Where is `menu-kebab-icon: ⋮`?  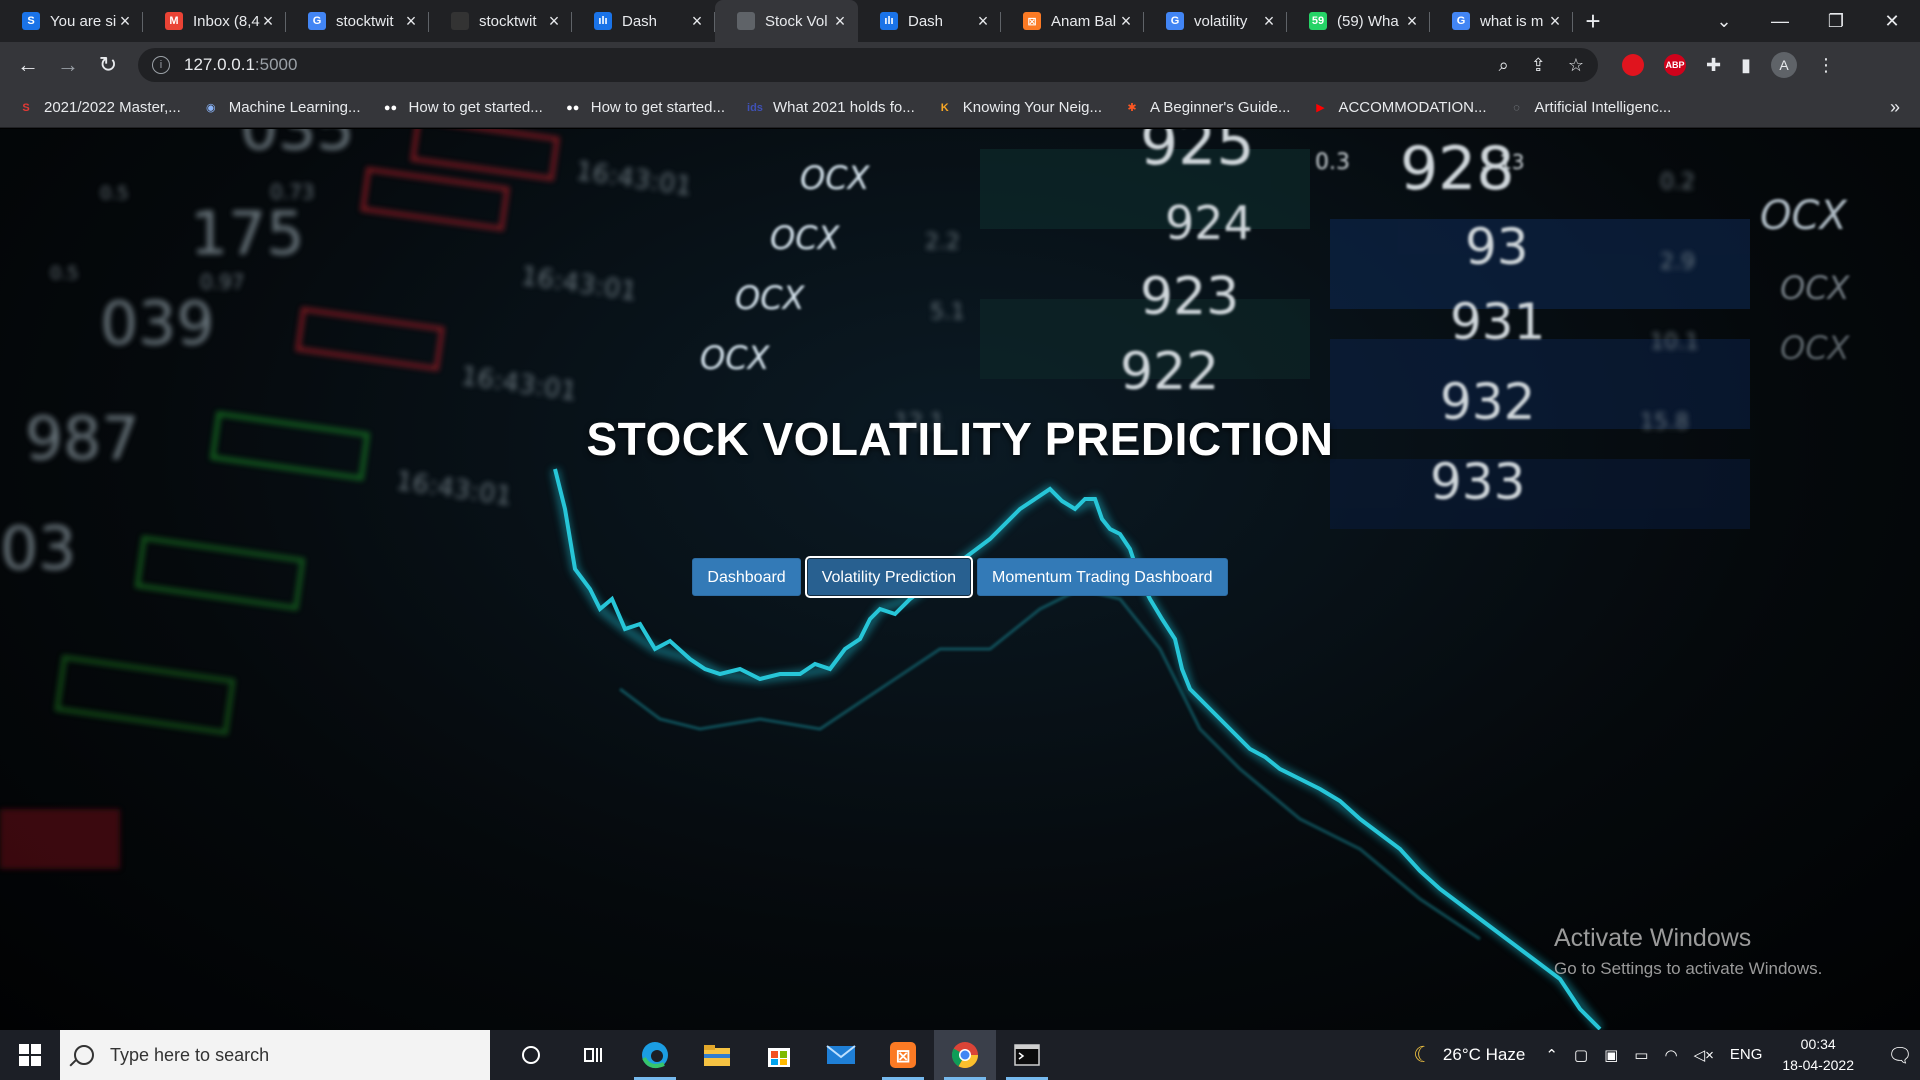 menu-kebab-icon: ⋮ is located at coordinates (1826, 65).